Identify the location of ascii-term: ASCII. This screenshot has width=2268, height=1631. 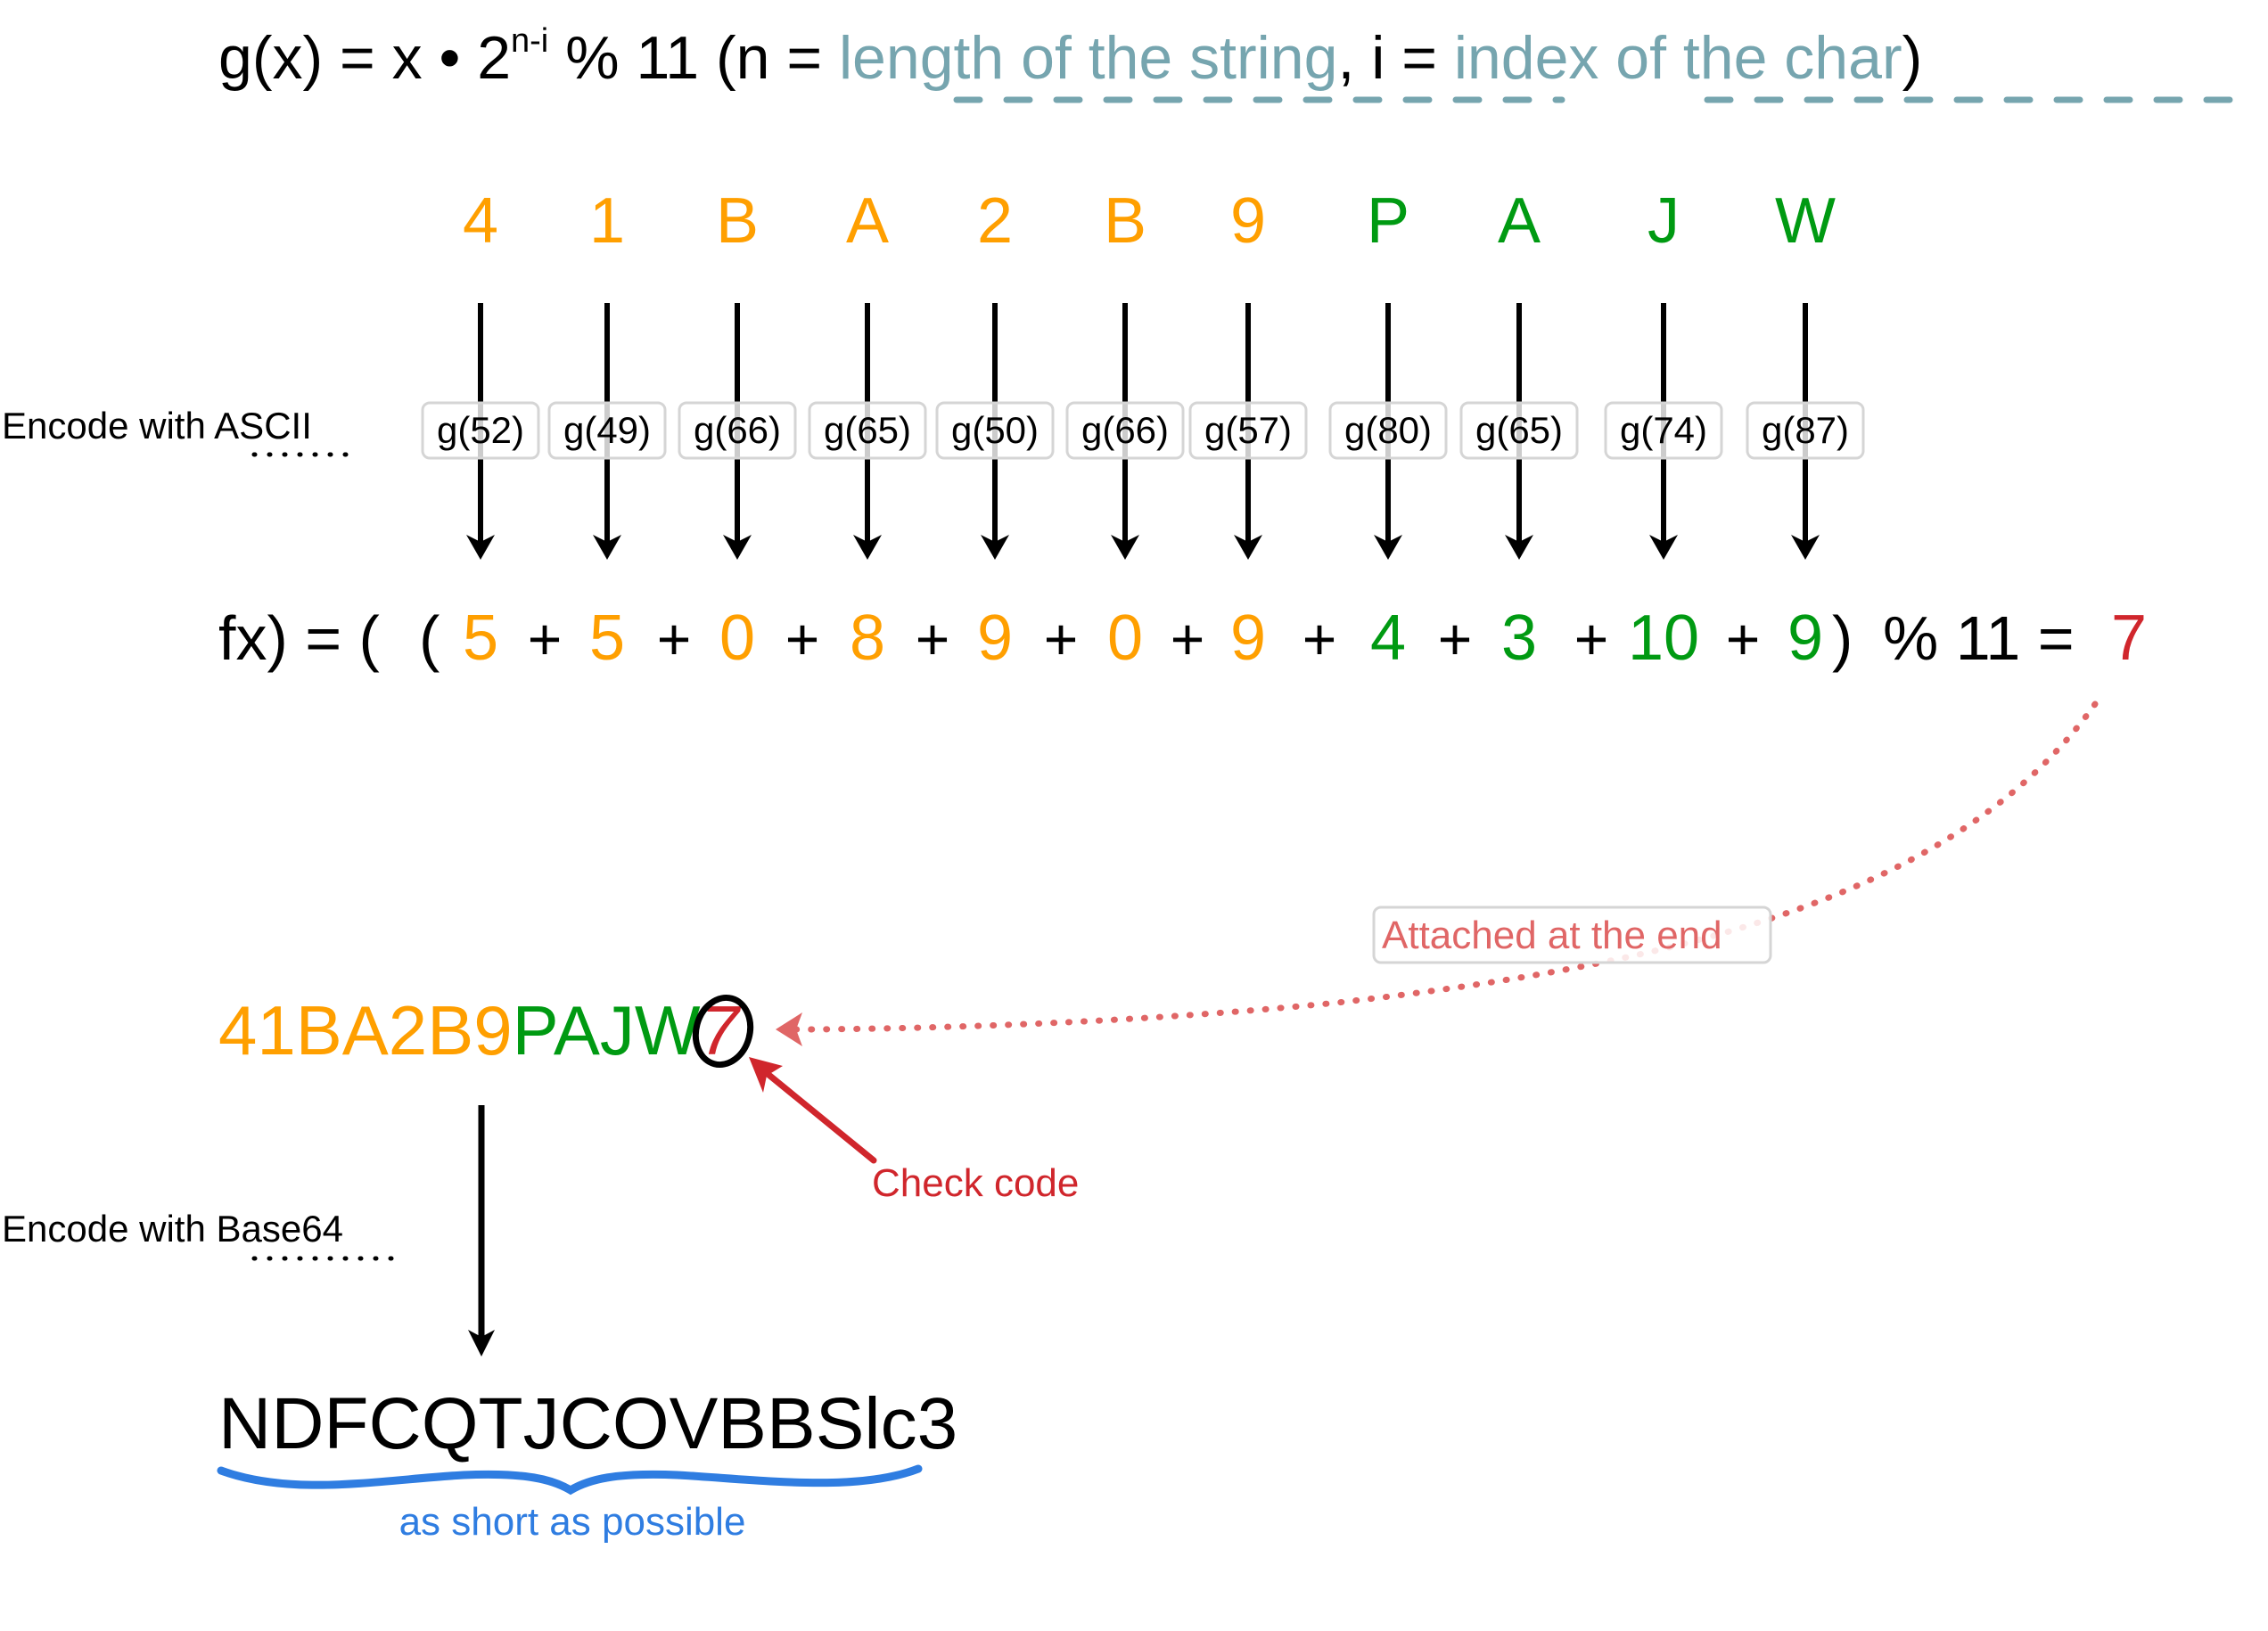
(263, 426).